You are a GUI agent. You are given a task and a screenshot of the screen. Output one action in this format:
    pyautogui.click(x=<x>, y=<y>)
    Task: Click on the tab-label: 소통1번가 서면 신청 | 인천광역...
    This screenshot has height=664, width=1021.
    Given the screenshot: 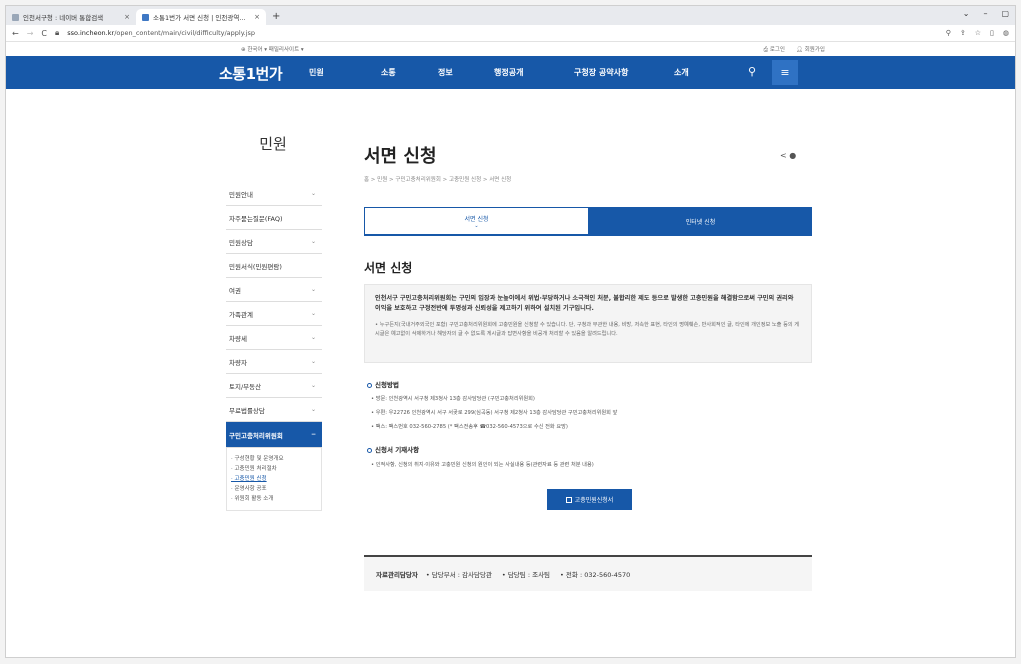 What is the action you would take?
    pyautogui.click(x=199, y=18)
    